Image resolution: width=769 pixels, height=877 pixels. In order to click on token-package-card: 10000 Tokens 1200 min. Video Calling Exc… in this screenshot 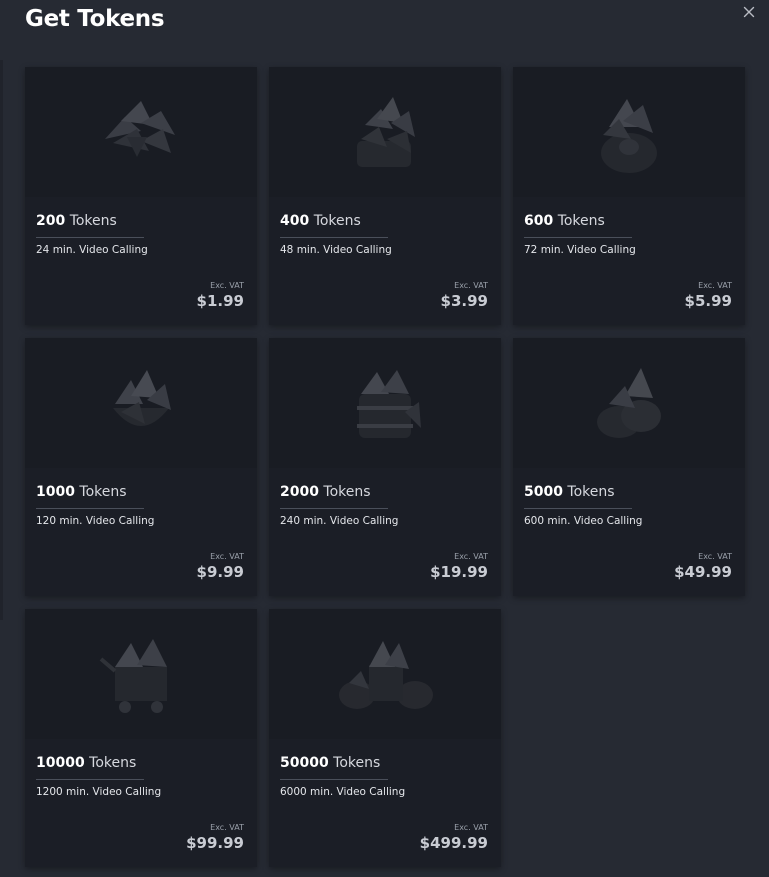, I will do `click(141, 738)`.